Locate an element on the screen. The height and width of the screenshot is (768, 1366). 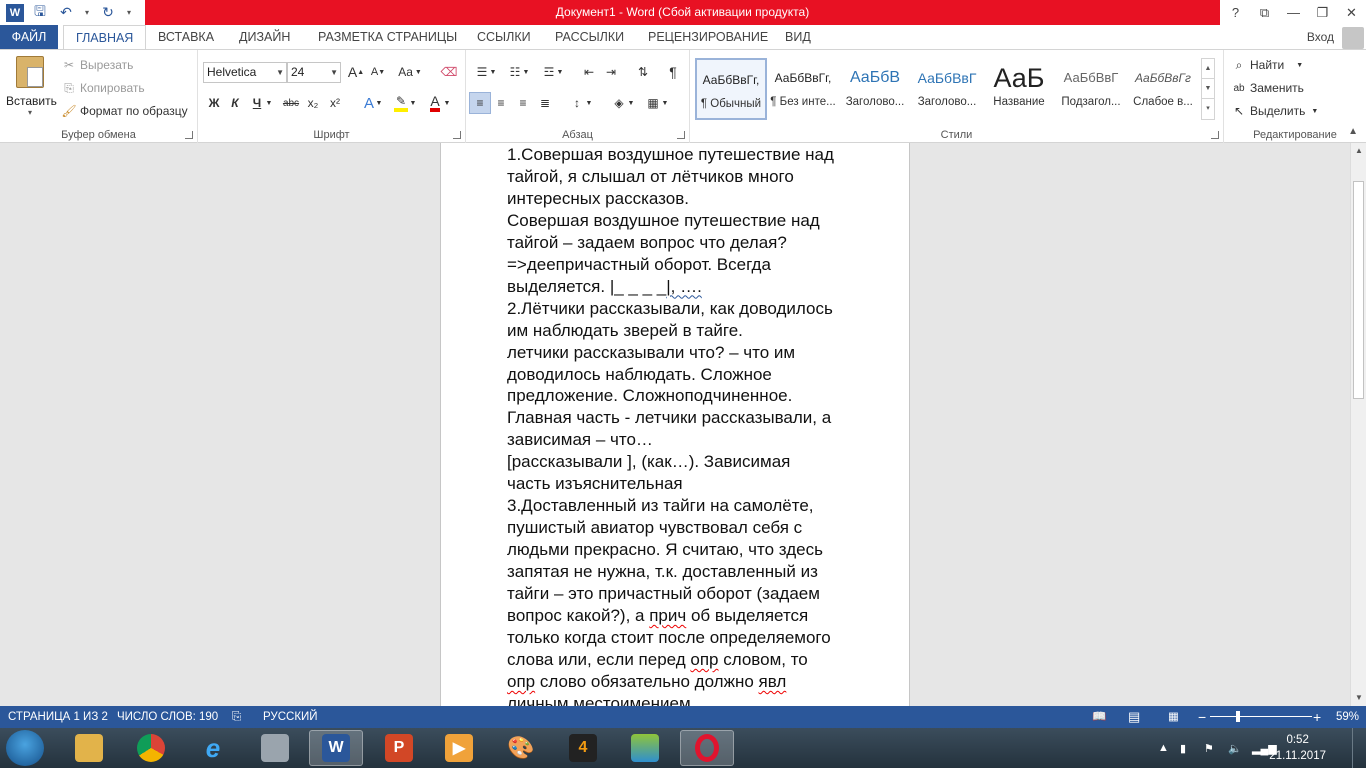
clear-formatting-icon: ⌫ is located at coordinates (449, 72).